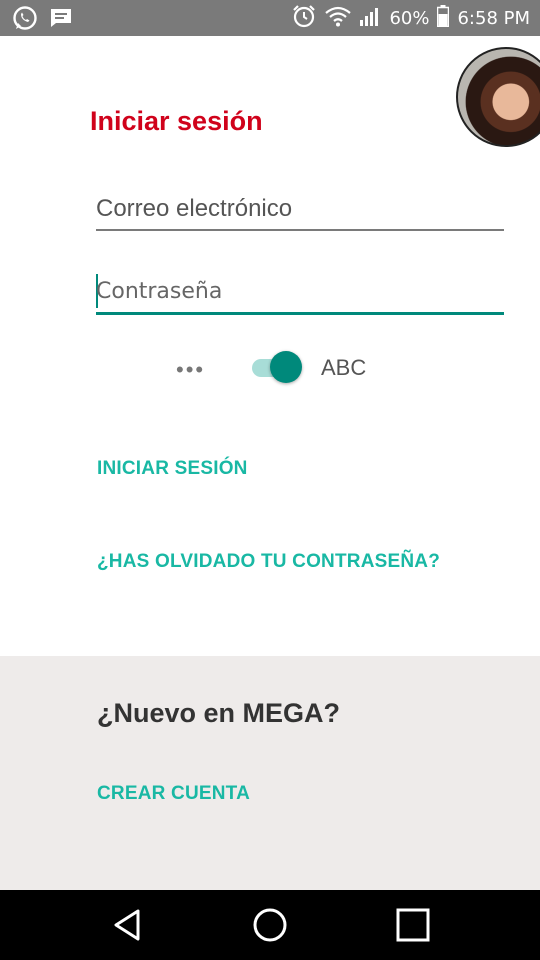 Image resolution: width=540 pixels, height=960 pixels. Describe the element at coordinates (268, 562) in the screenshot. I see `forgot-password-link: ¿HAS OLVIDADO TU CONTRASEÑA?` at that location.